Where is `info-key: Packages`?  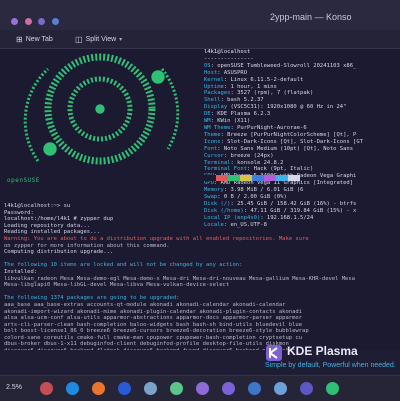
info-key: Packages is located at coordinates (217, 93).